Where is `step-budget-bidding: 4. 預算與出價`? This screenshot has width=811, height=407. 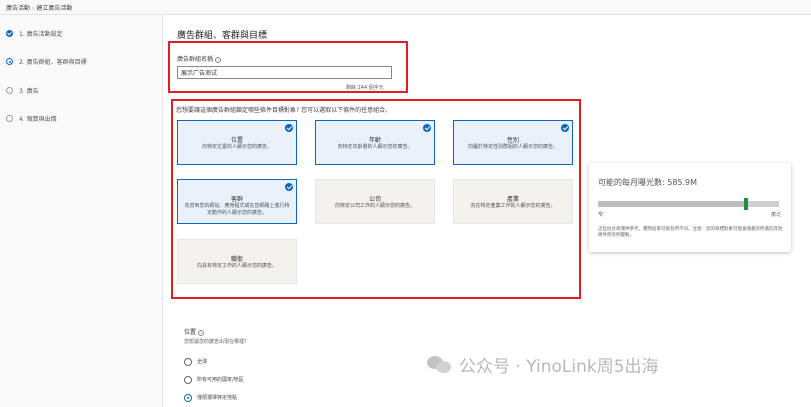
step-budget-bidding: 4. 預算與出價 is located at coordinates (31, 118).